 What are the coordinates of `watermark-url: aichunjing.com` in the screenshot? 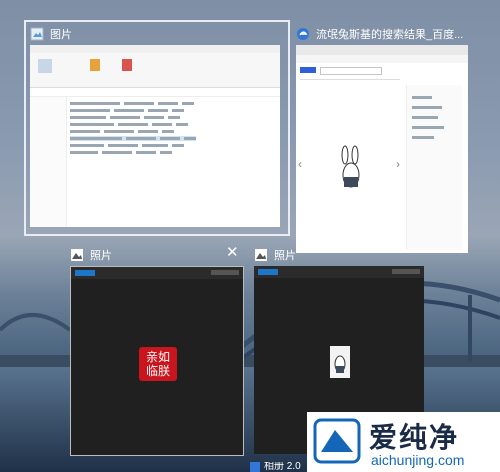 It's located at (418, 460).